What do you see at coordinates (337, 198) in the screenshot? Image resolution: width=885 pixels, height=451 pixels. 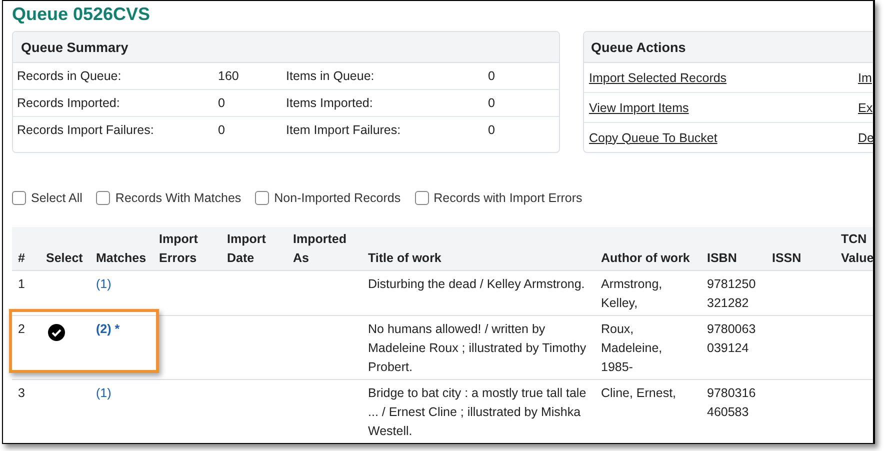 I see `checkbox-label: Non-Imported Records` at bounding box center [337, 198].